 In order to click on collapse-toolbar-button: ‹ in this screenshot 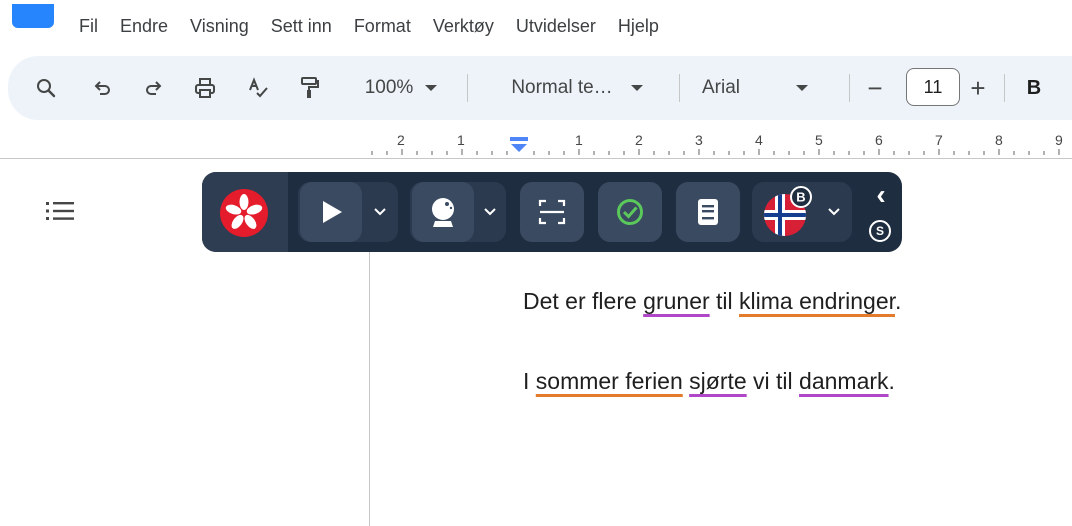, I will do `click(881, 194)`.